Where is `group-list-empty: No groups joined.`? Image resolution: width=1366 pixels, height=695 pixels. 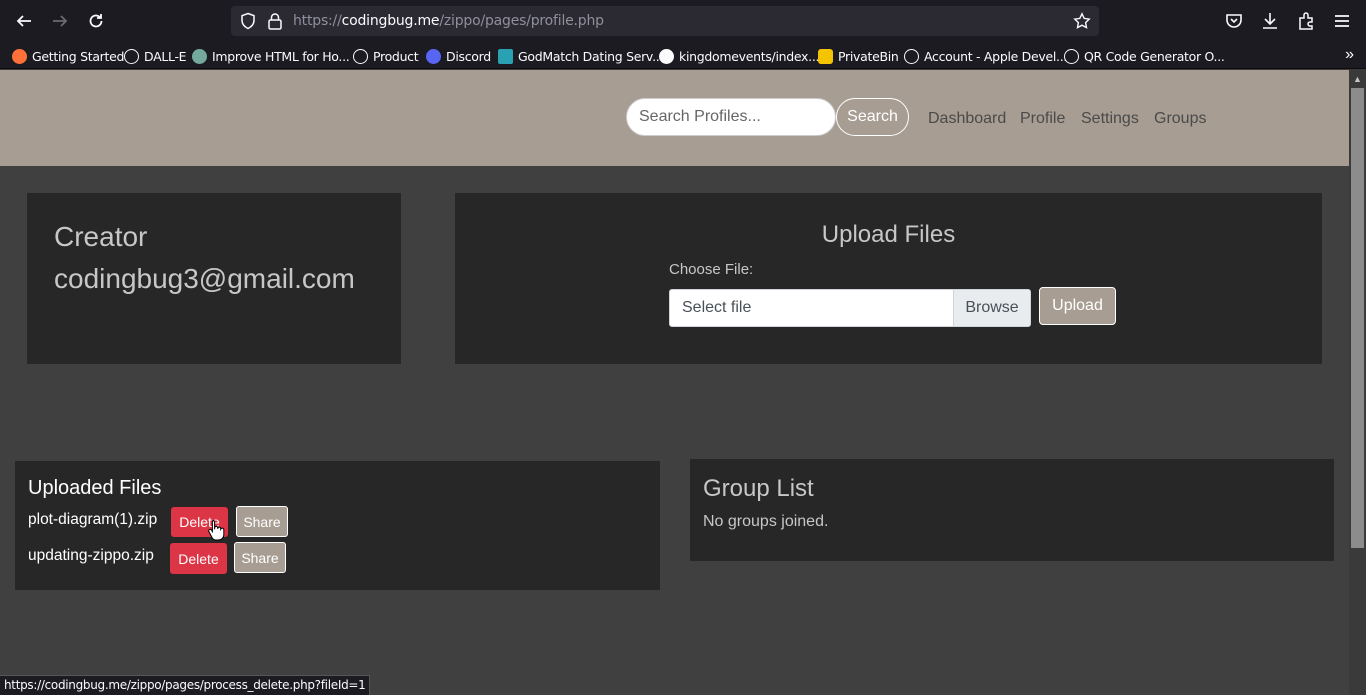
group-list-empty: No groups joined. is located at coordinates (766, 521).